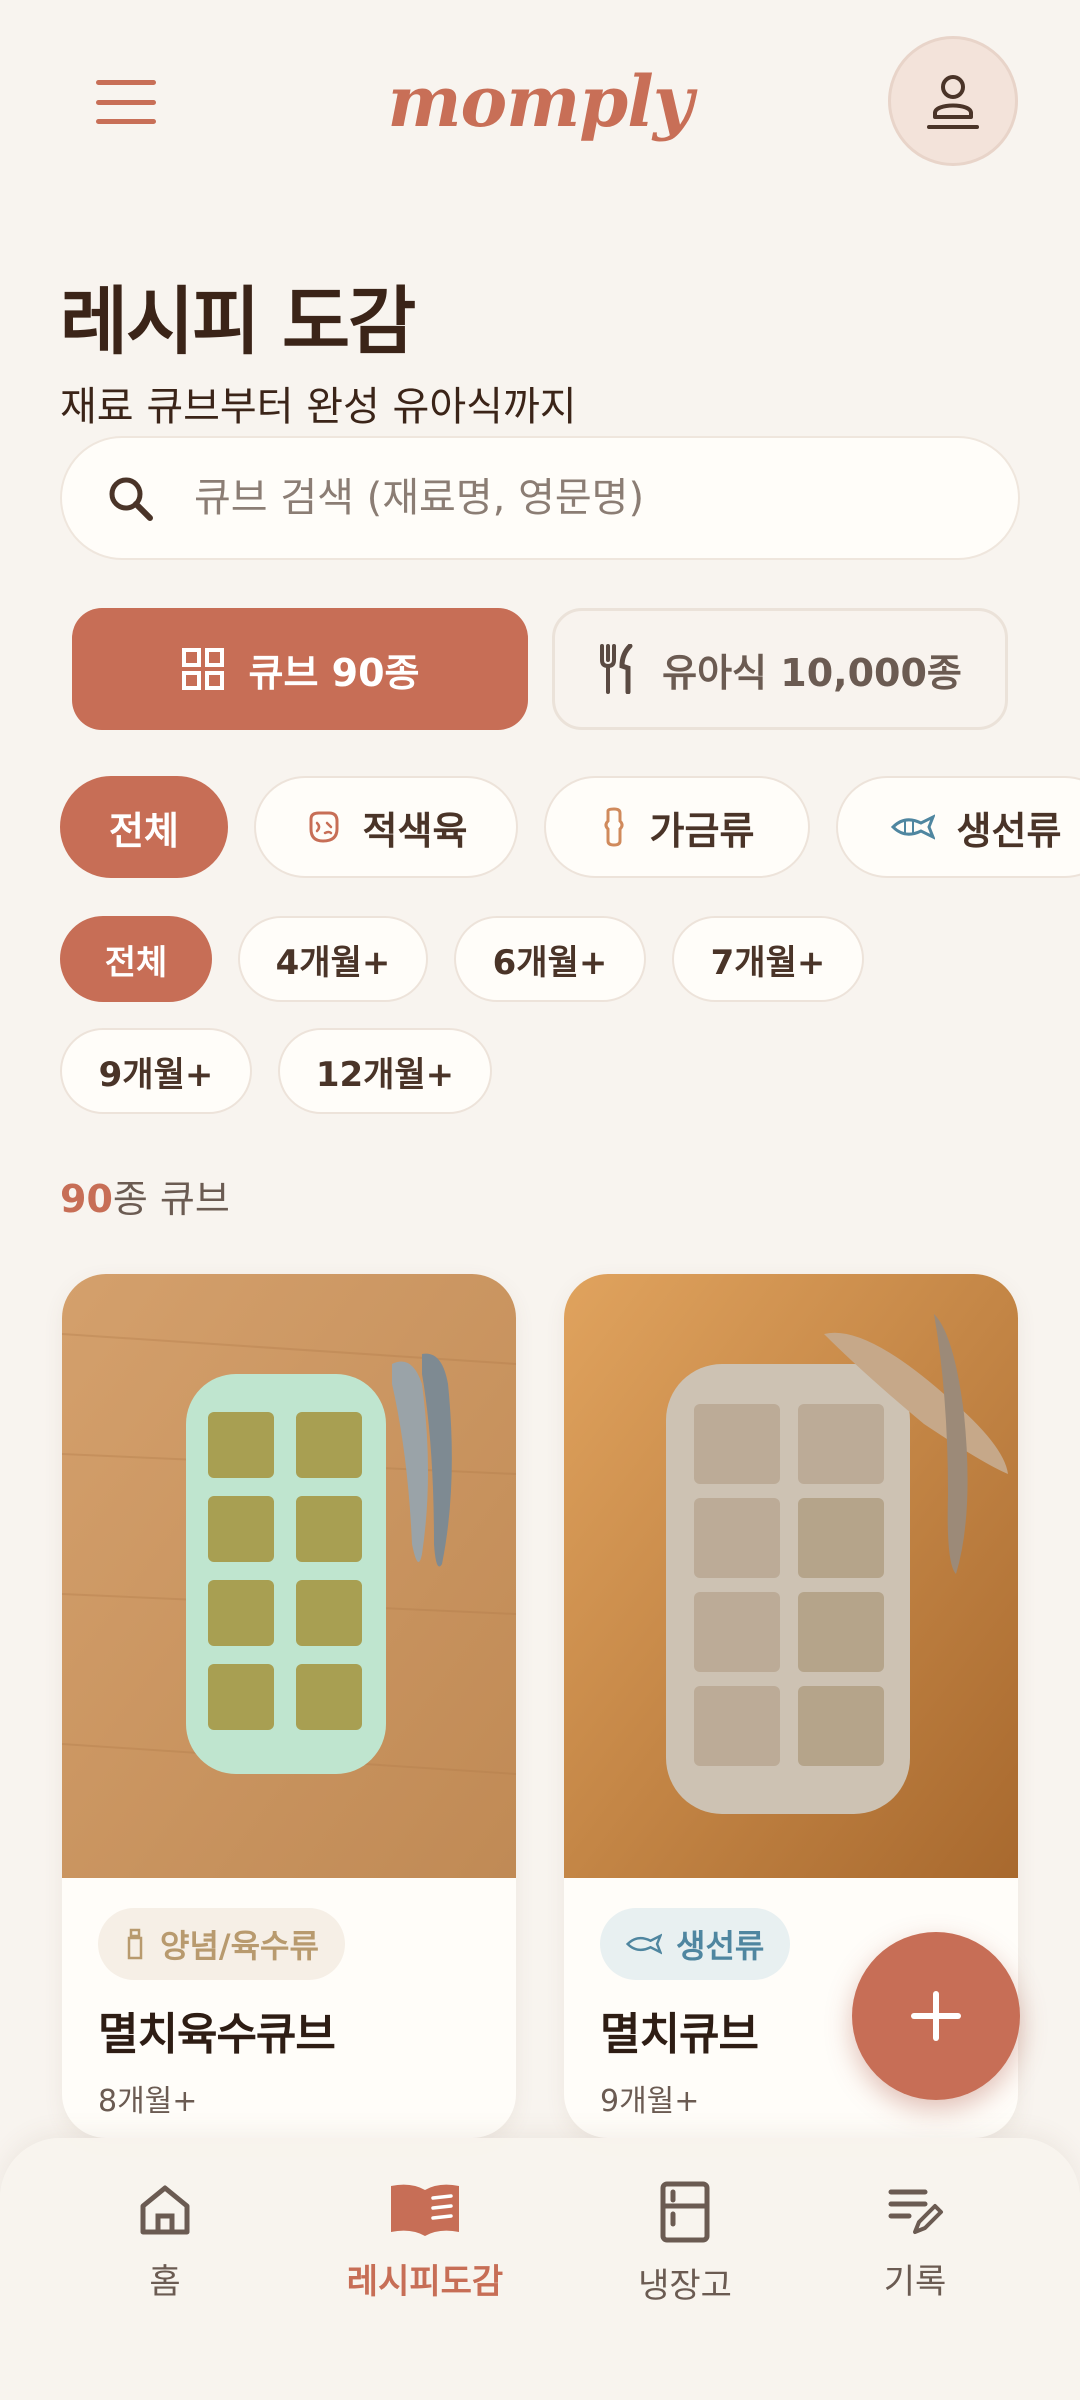 This screenshot has height=2400, width=1080. Describe the element at coordinates (165, 2210) in the screenshot. I see `home-icon` at that location.